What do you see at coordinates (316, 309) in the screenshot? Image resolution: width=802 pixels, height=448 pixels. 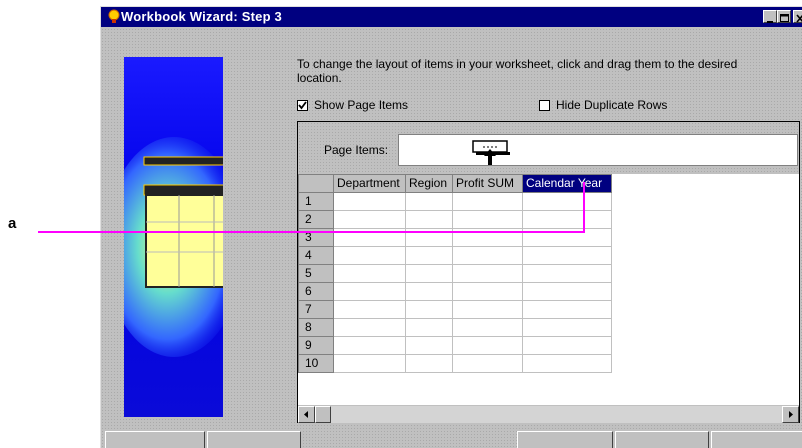 I see `row-header: 7` at bounding box center [316, 309].